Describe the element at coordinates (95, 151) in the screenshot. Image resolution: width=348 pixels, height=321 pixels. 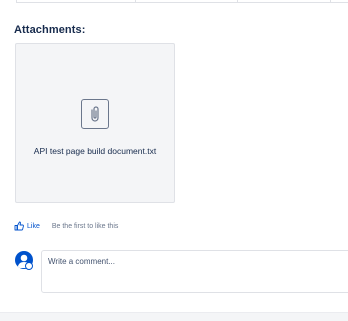
I see `attachment-file-name: API test page build document.txt` at that location.